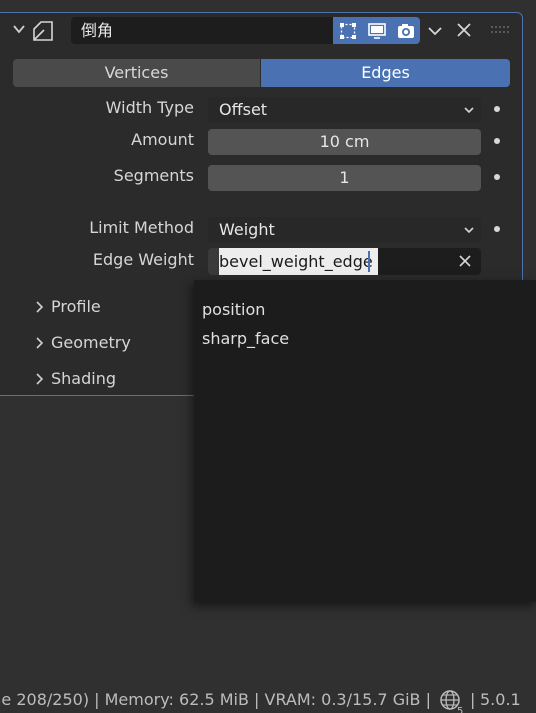  Describe the element at coordinates (141, 227) in the screenshot. I see `limit-method-label: Limit Method` at that location.